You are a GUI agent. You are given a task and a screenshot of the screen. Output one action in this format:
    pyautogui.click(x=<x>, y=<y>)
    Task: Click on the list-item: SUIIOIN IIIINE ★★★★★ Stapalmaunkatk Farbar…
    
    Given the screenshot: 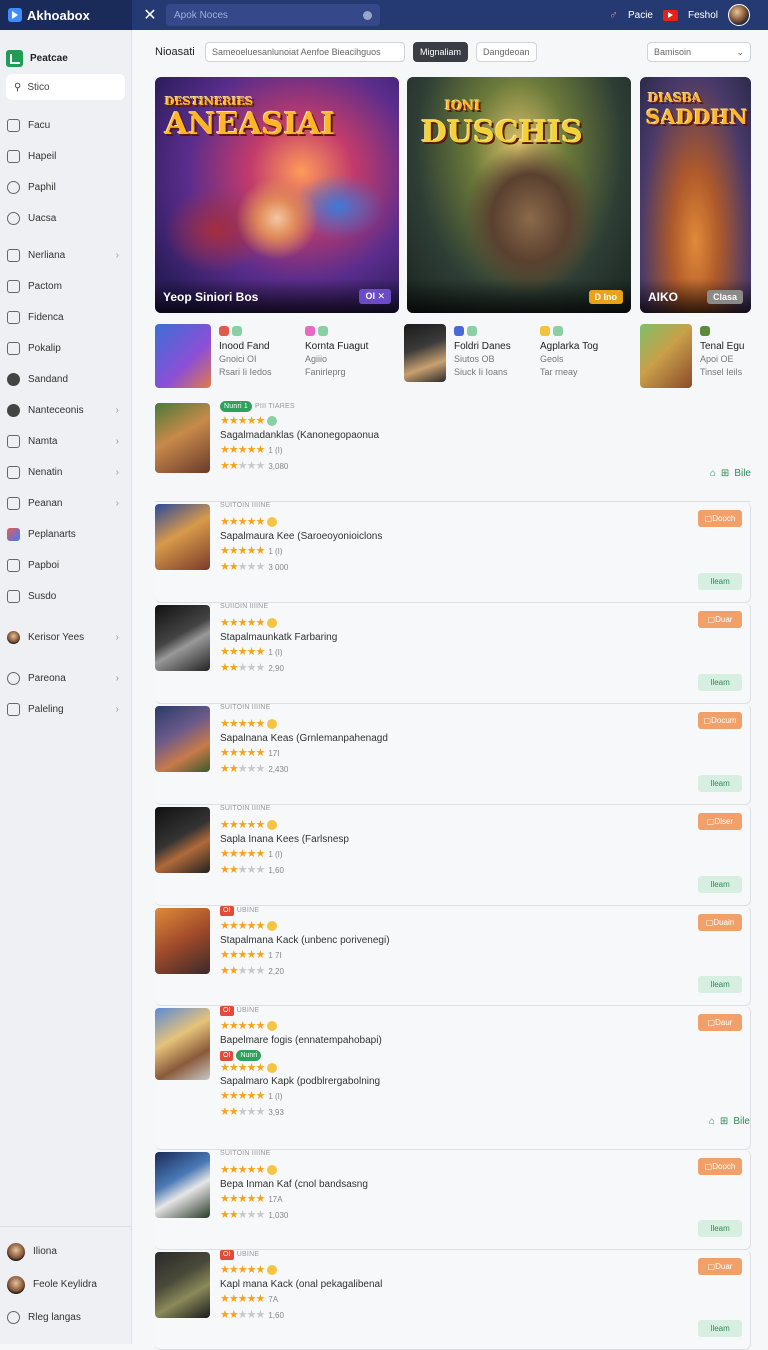 What is the action you would take?
    pyautogui.click(x=453, y=653)
    